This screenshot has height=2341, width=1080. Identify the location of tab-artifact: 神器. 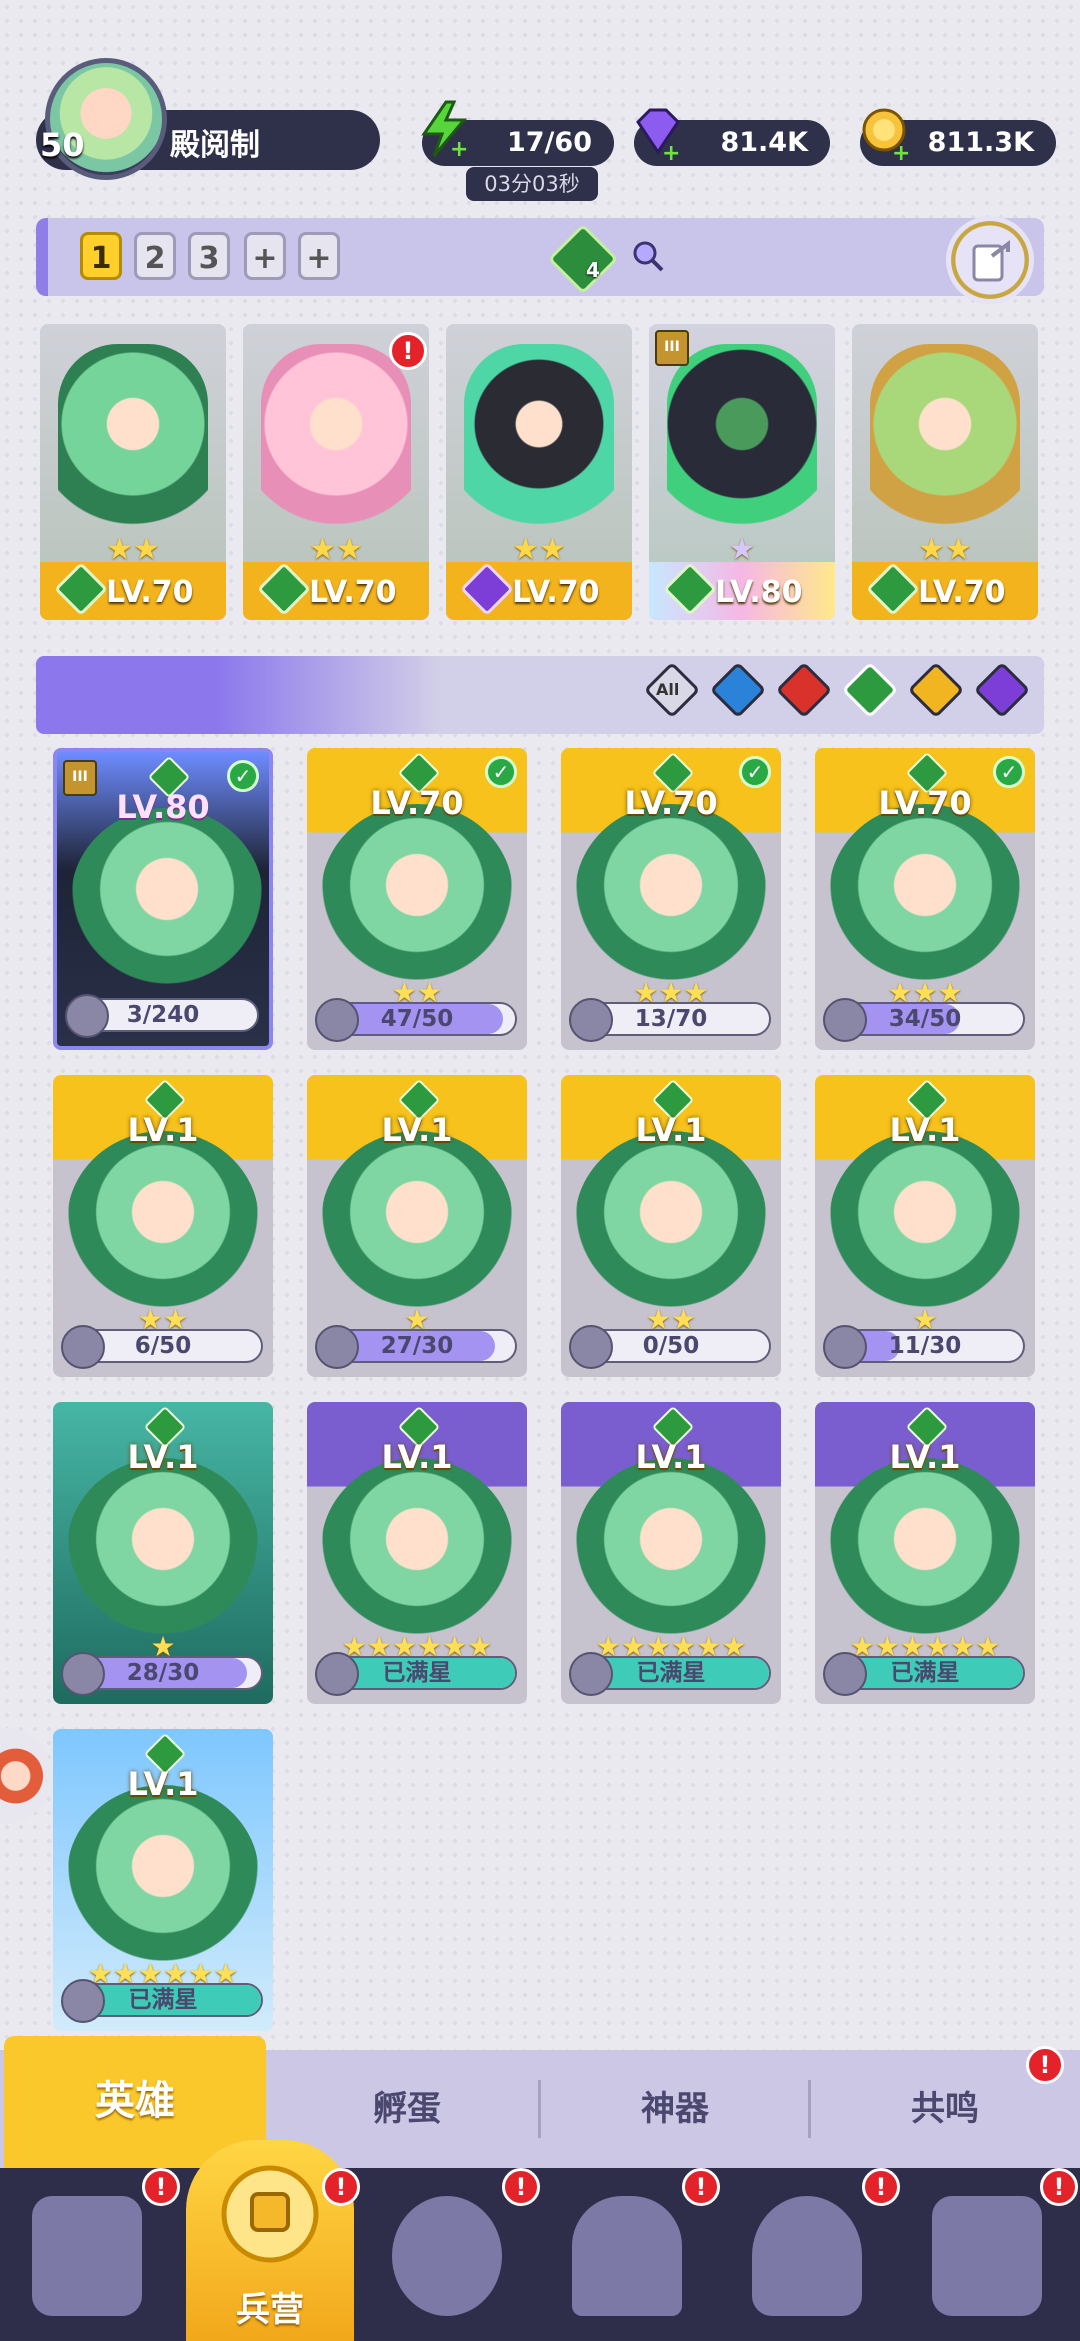
(675, 2109).